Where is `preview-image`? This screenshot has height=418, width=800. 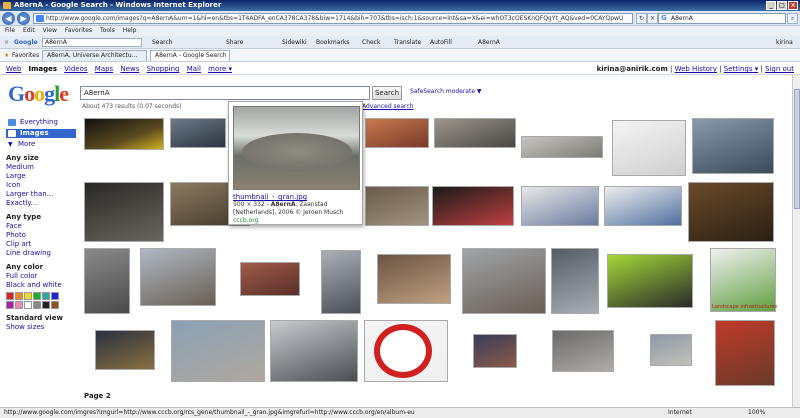 preview-image is located at coordinates (296, 148).